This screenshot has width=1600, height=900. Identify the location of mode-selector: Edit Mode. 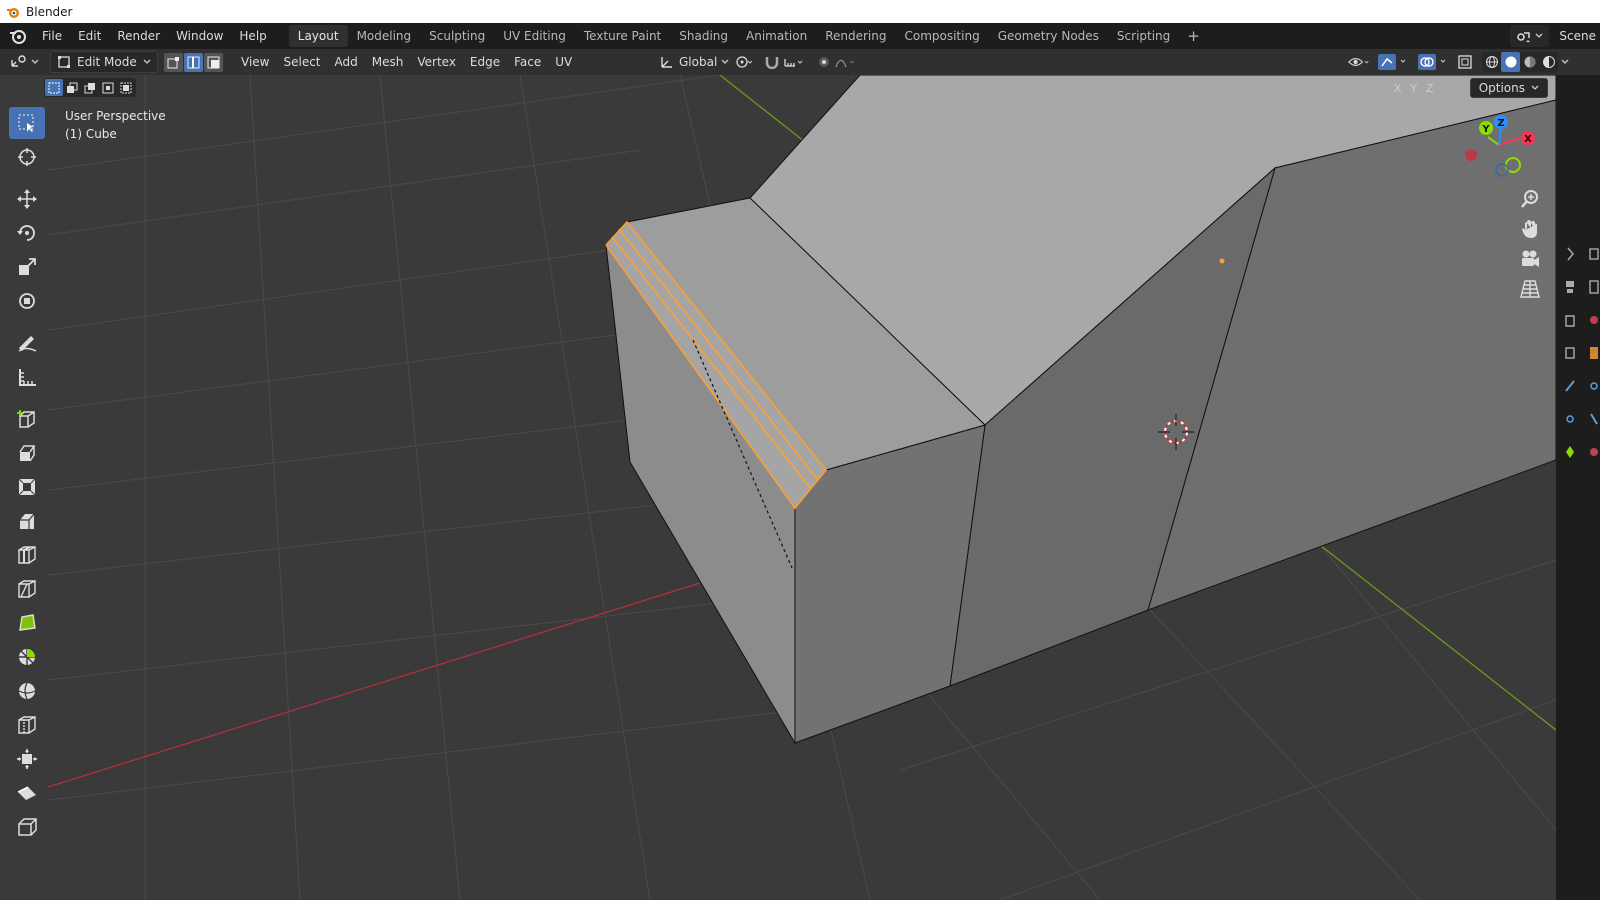
(104, 62).